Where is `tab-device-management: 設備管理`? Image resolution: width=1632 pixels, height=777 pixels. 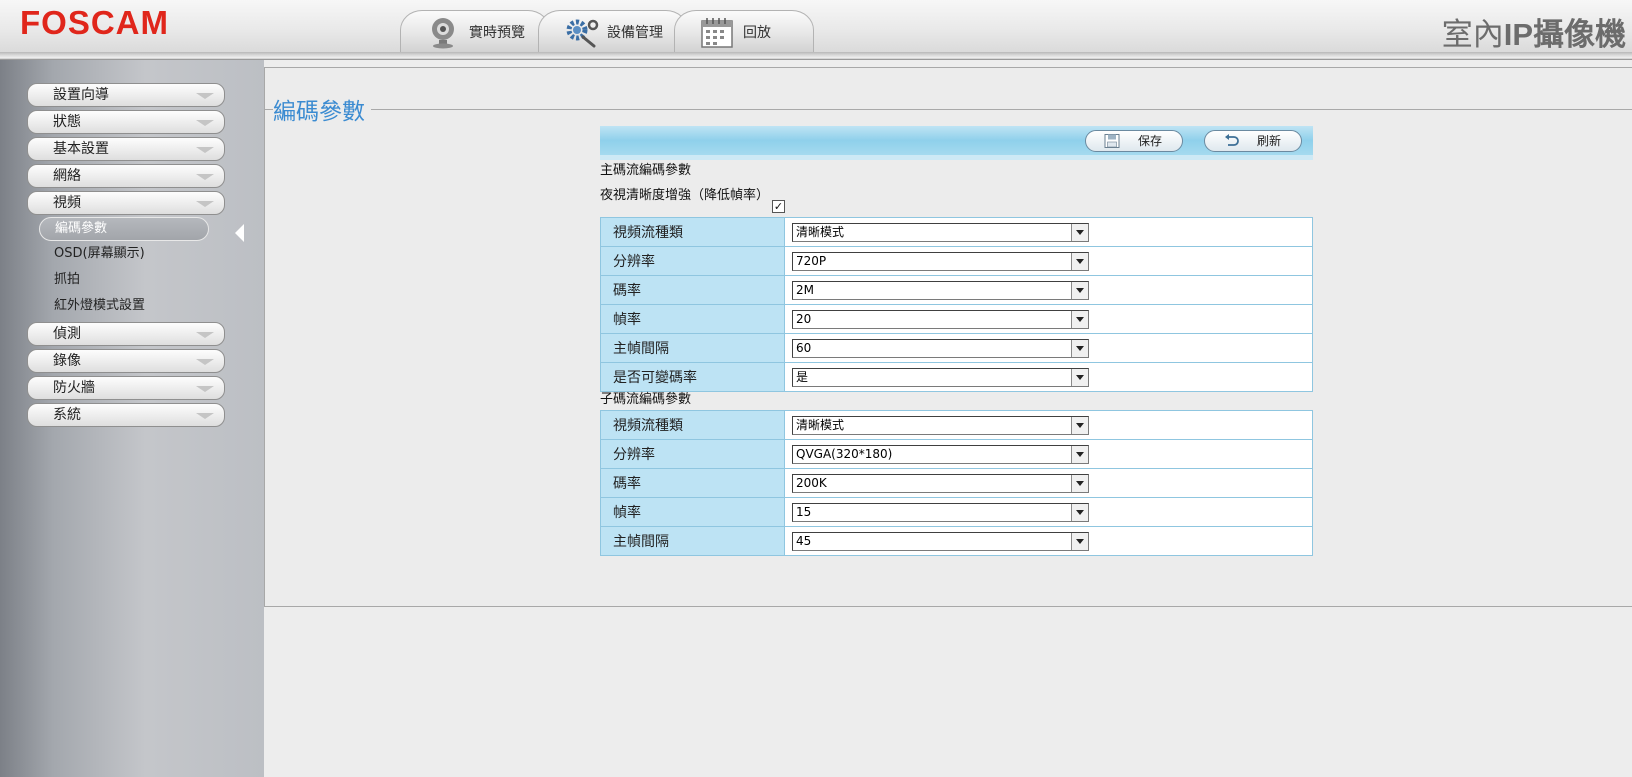
tab-device-management: 設備管理 is located at coordinates (613, 31).